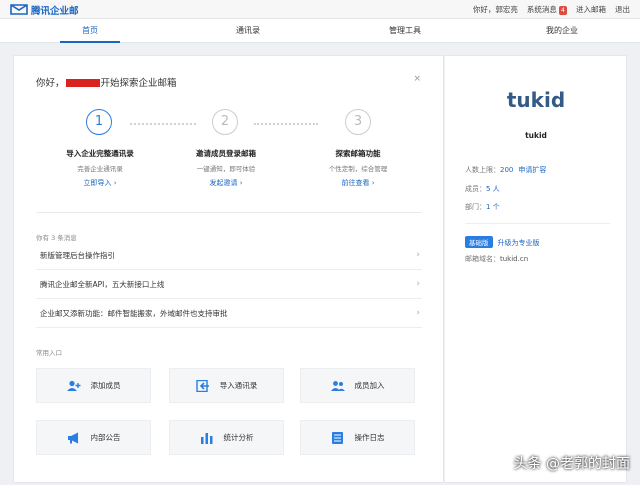  Describe the element at coordinates (225, 122) in the screenshot. I see `step-2-circle: 2` at that location.